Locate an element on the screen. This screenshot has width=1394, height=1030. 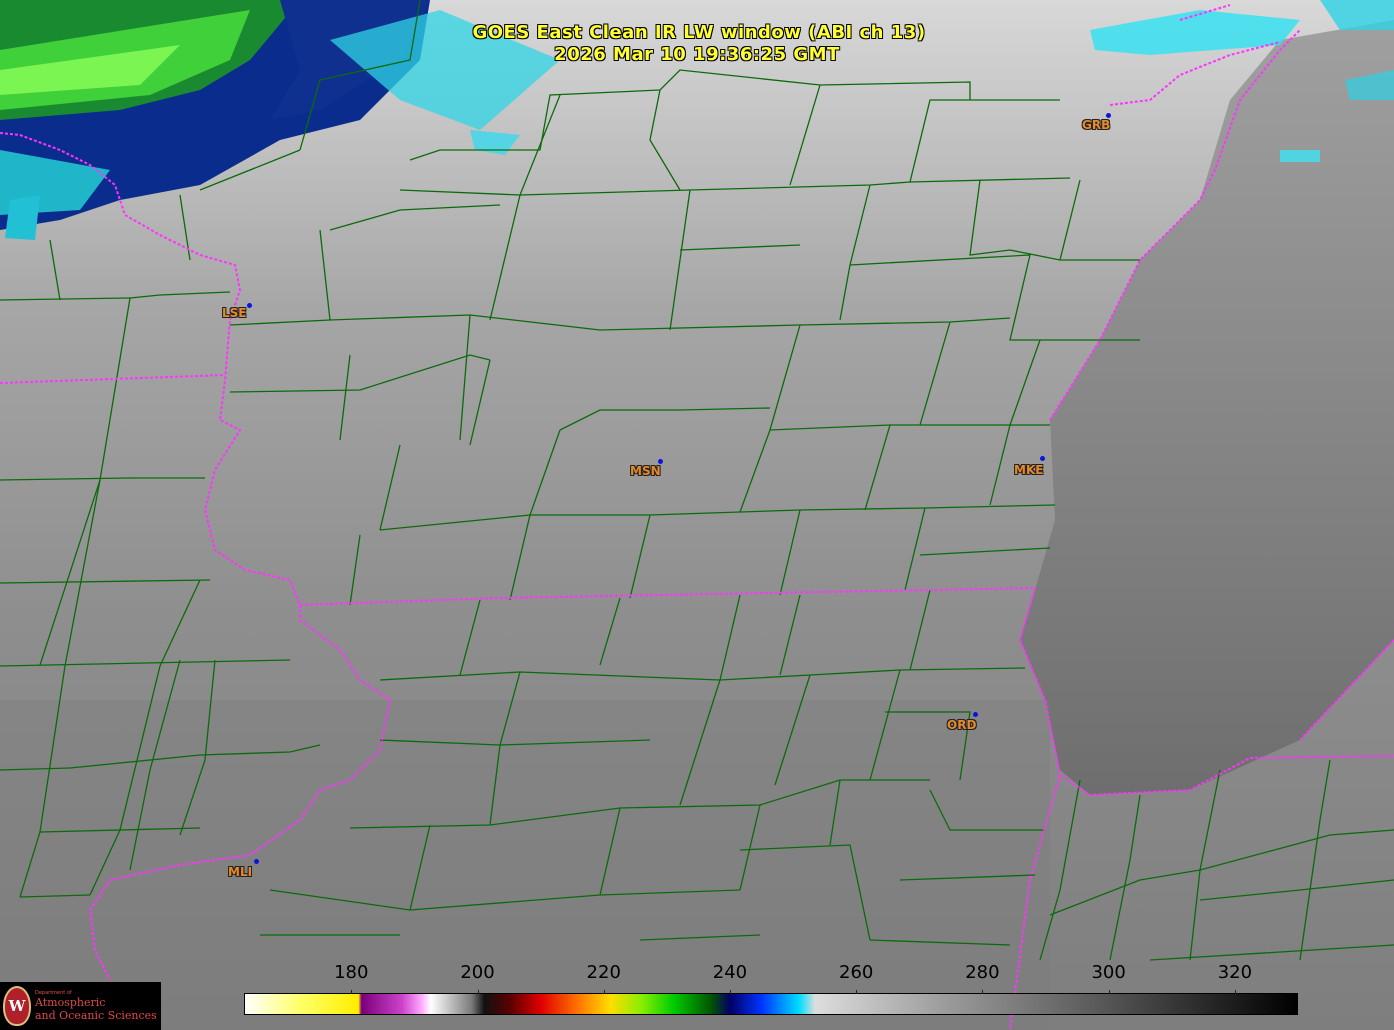
station-label: MLI is located at coordinates (240, 872).